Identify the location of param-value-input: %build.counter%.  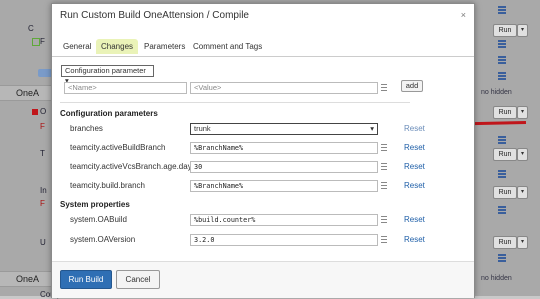
(284, 220).